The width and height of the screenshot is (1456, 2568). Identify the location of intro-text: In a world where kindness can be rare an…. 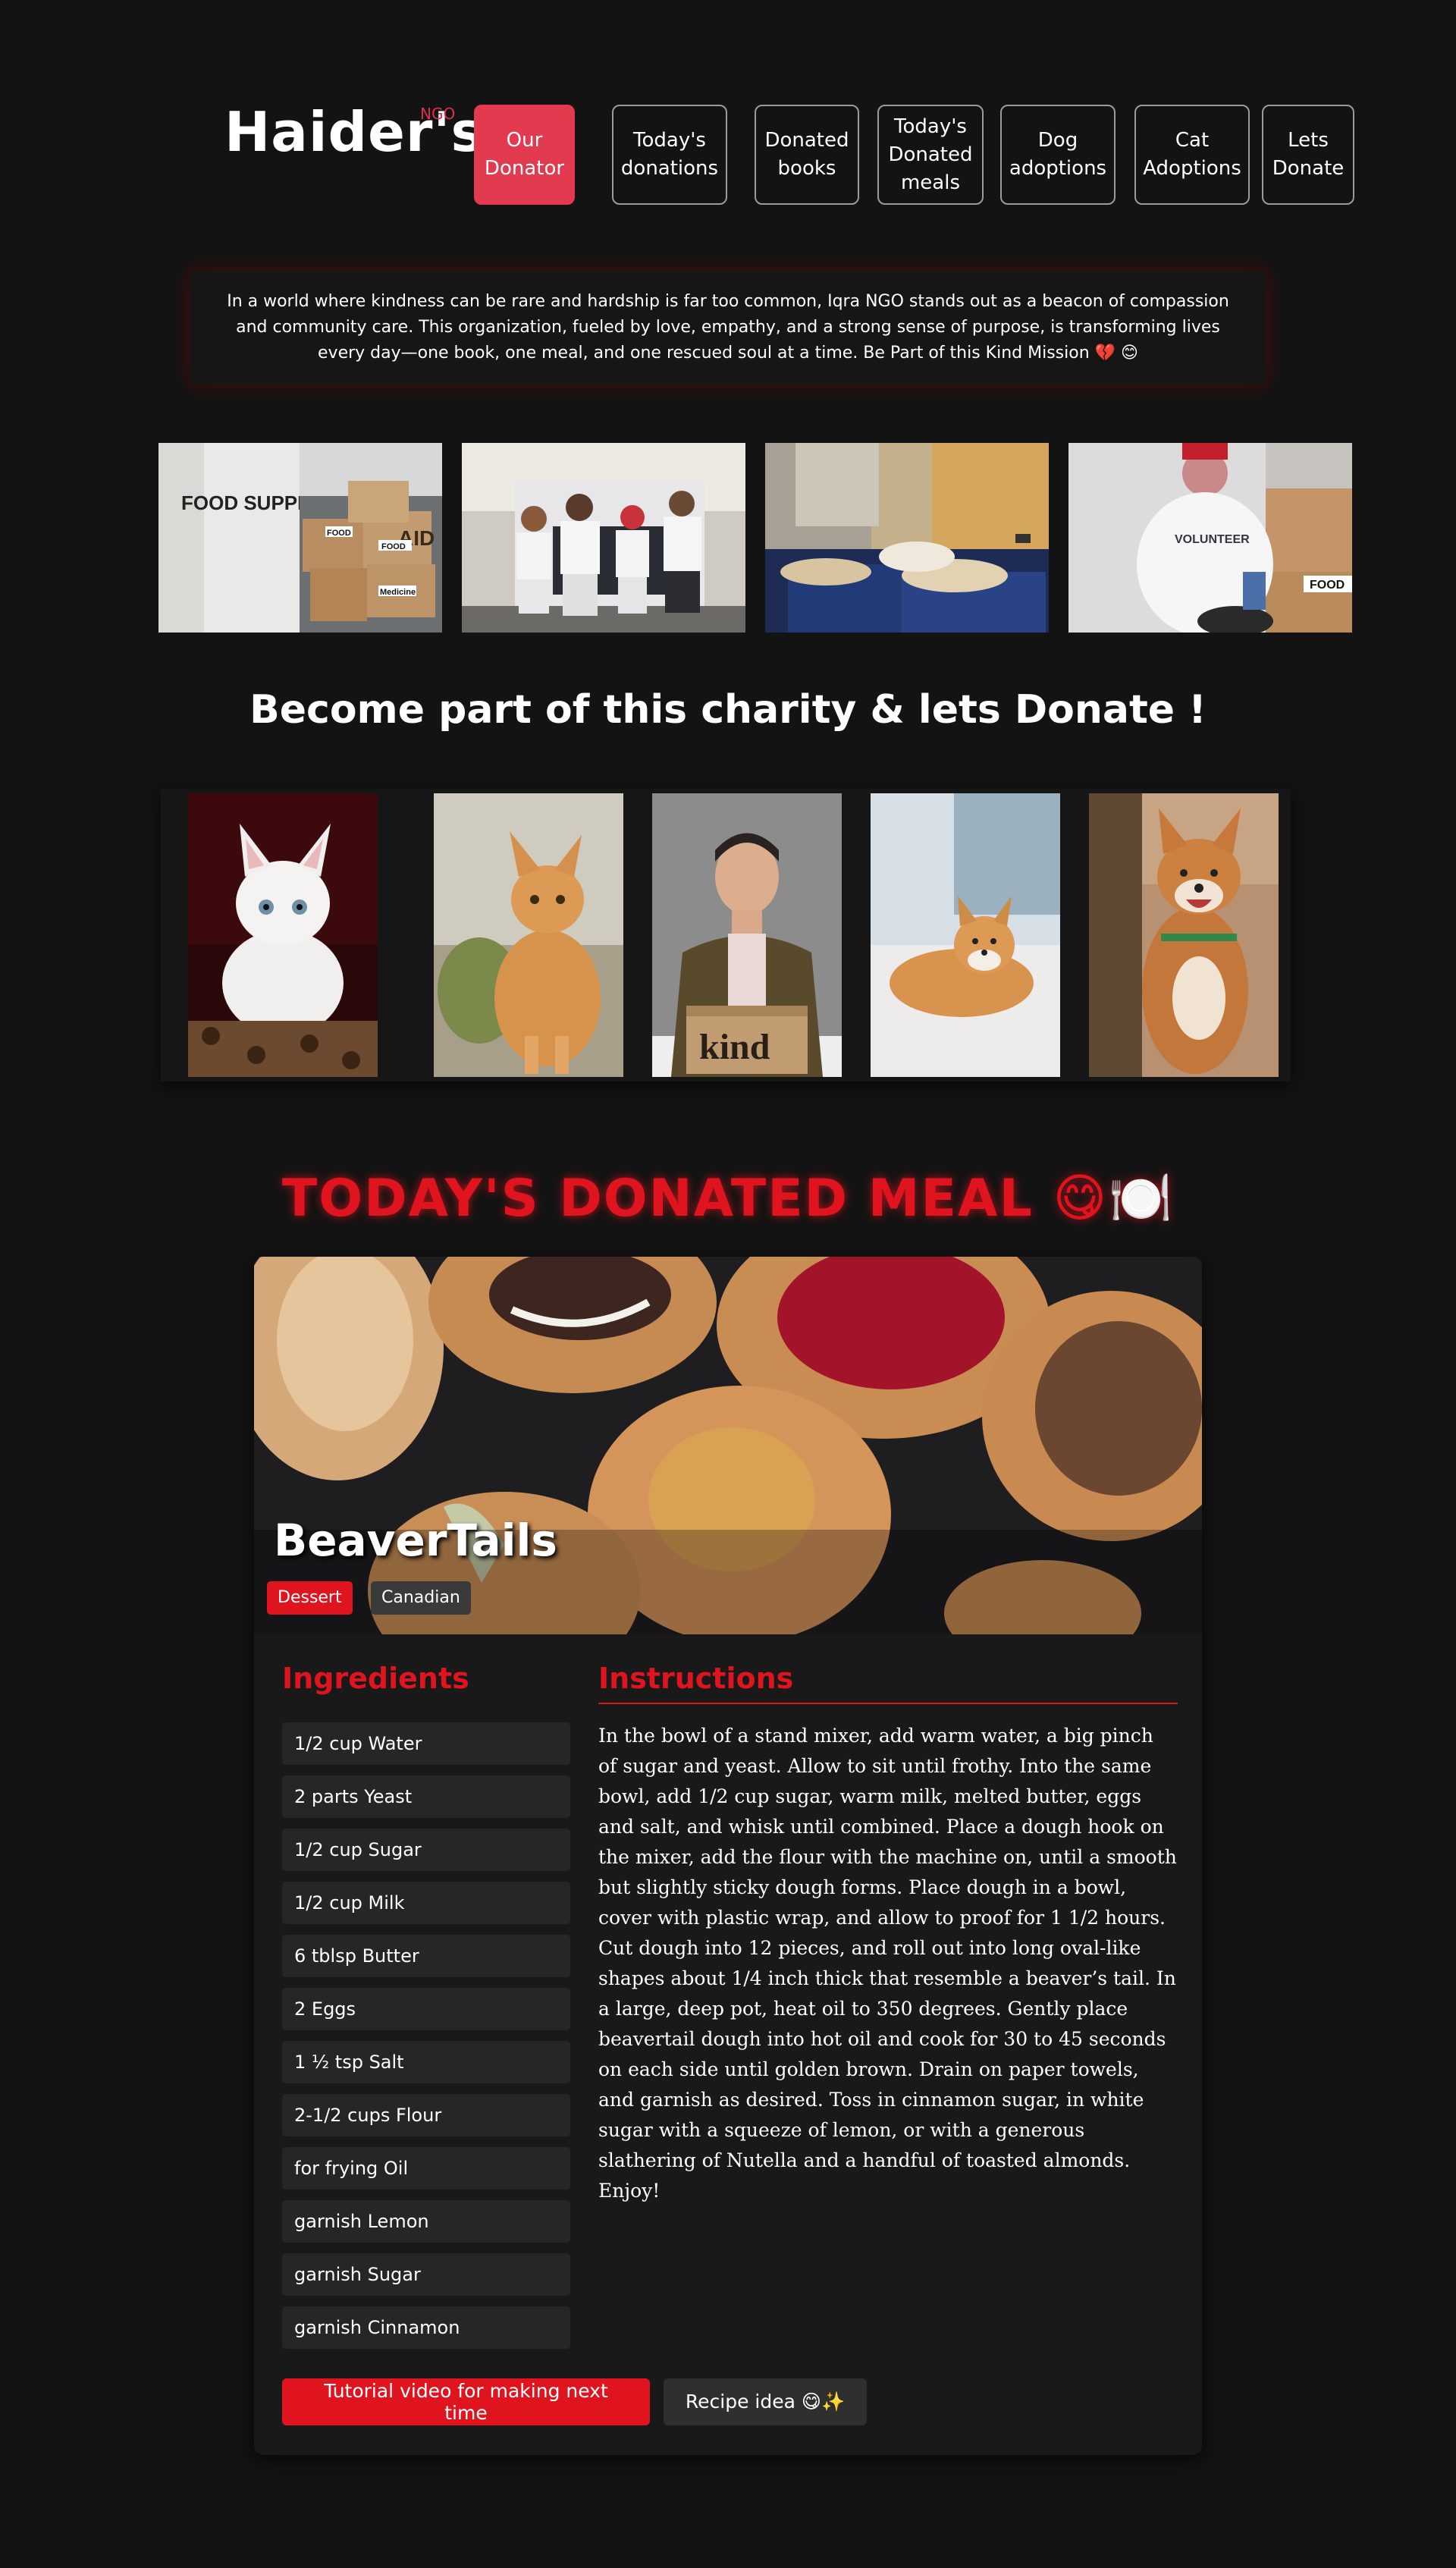
(728, 327).